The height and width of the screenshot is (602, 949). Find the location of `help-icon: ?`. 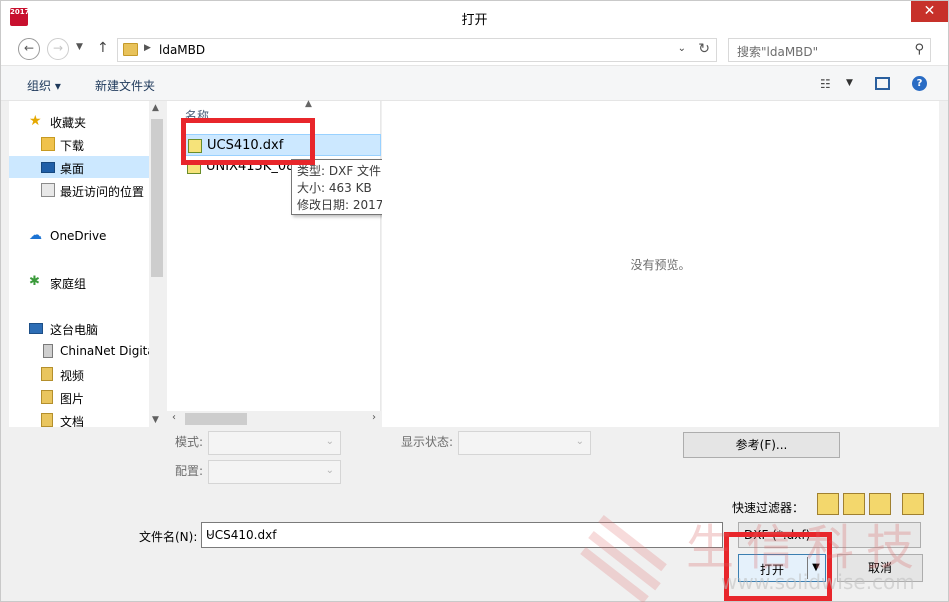

help-icon: ? is located at coordinates (919, 83).